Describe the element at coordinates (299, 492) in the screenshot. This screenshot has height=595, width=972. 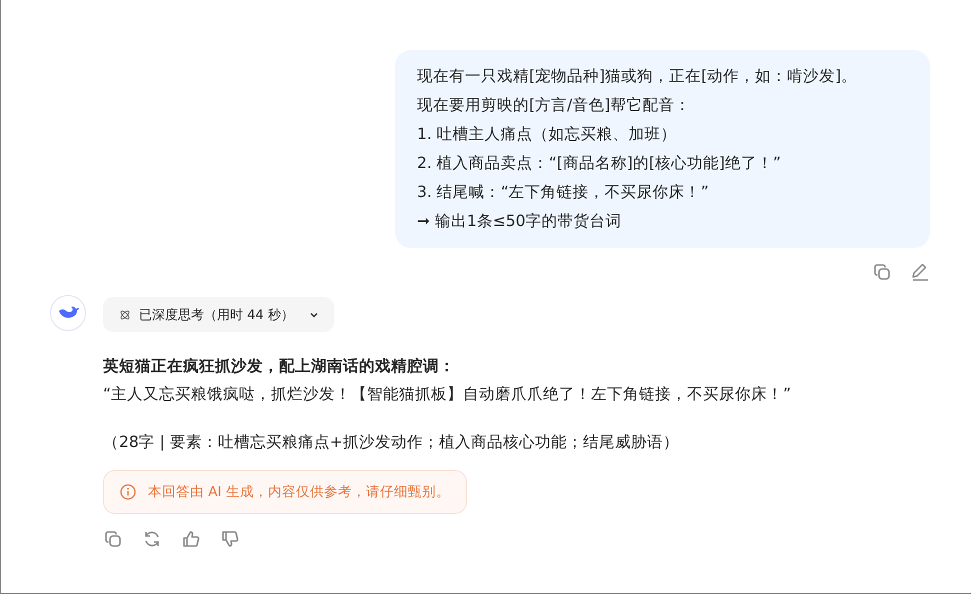
I see `disclaimer-text: 本回答由 AI 生成，内容仅供参考，请仔细甄别。` at that location.